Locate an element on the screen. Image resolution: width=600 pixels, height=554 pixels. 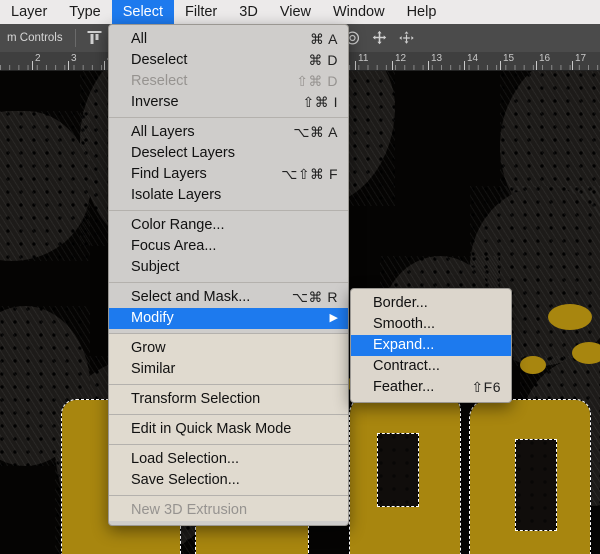
menubar-item-filter: Filter is located at coordinates (201, 12).